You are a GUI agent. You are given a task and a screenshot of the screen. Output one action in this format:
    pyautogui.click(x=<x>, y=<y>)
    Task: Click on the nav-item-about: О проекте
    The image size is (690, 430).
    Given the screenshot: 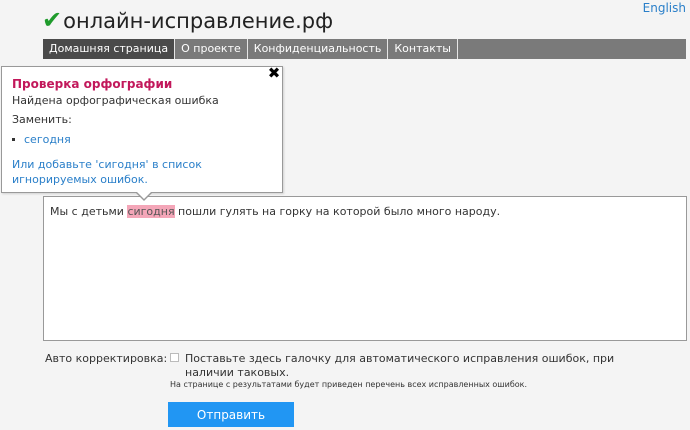 What is the action you would take?
    pyautogui.click(x=211, y=49)
    